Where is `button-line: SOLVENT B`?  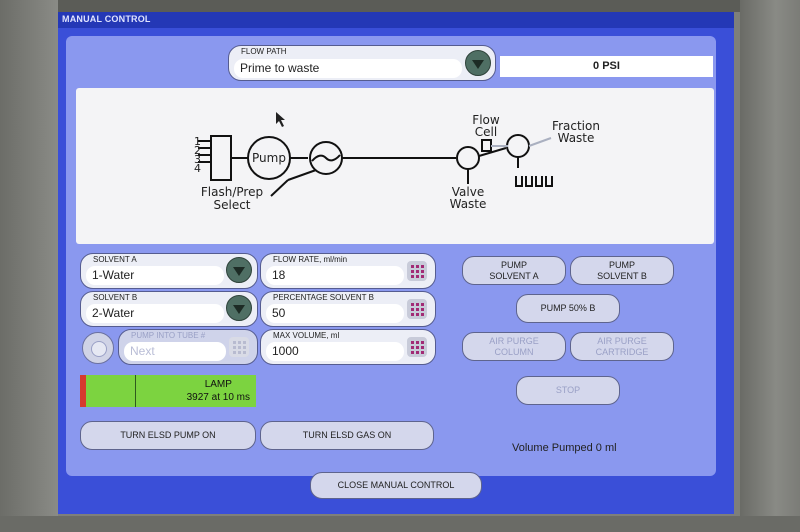 button-line: SOLVENT B is located at coordinates (622, 275).